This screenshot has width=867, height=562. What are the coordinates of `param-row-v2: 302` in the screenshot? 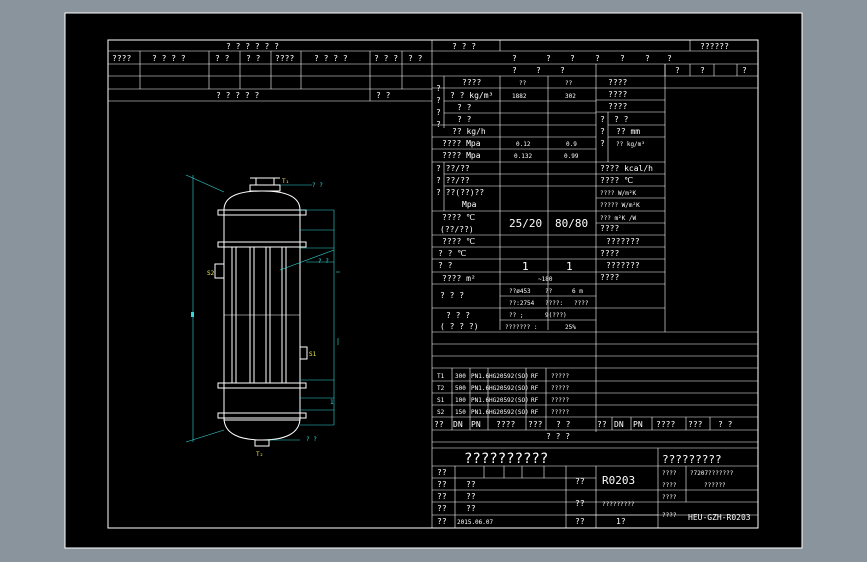 It's located at (570, 96).